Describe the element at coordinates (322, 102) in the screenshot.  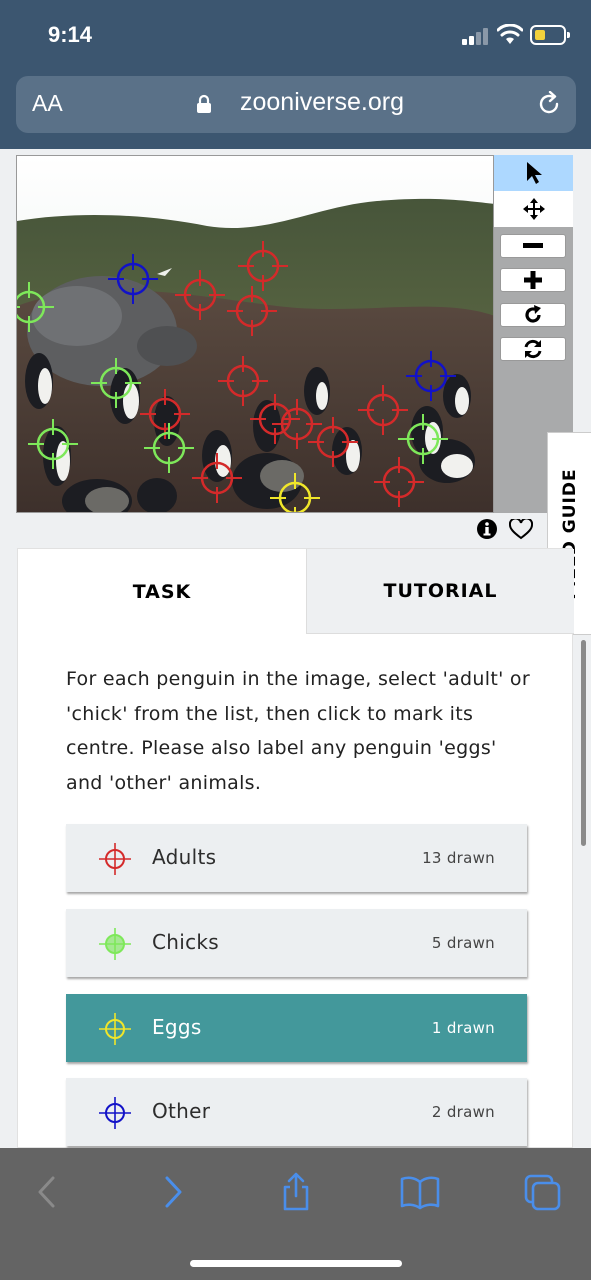
I see `url-text: zooniverse.org` at that location.